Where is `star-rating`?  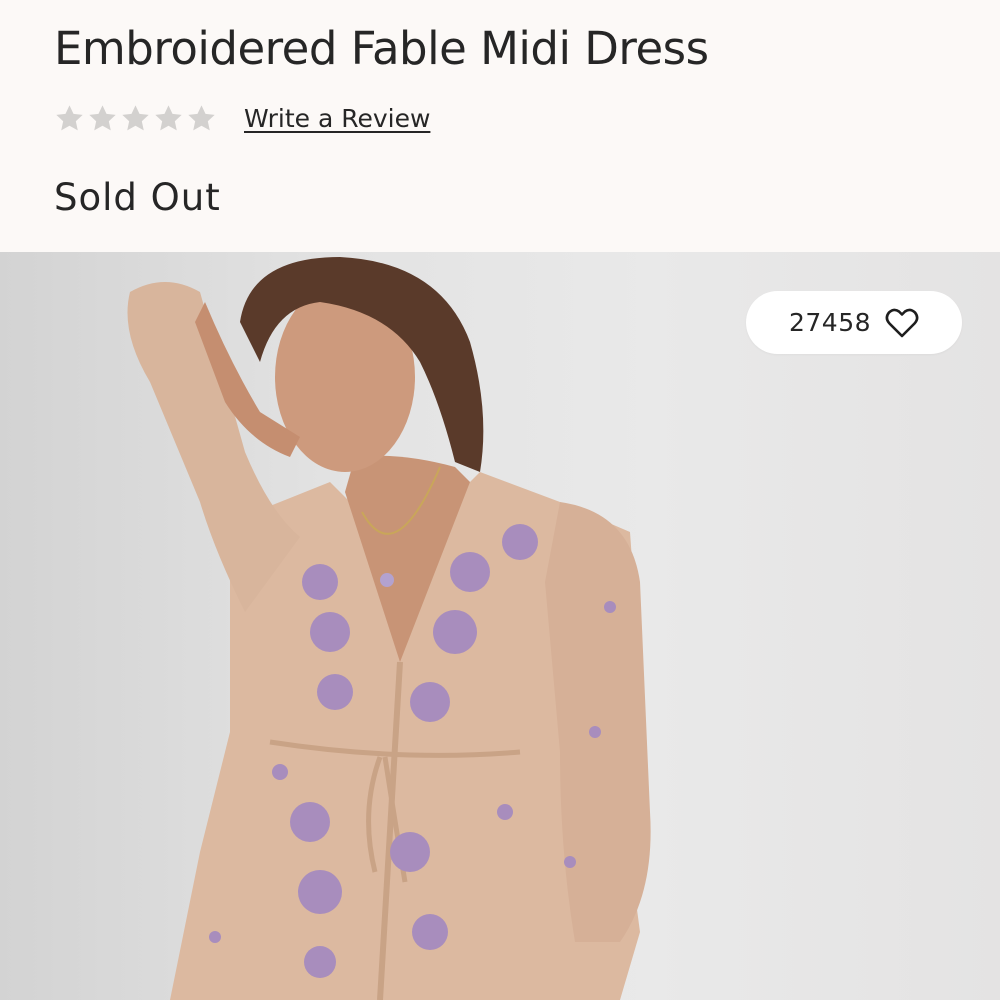
star-rating is located at coordinates (135, 118).